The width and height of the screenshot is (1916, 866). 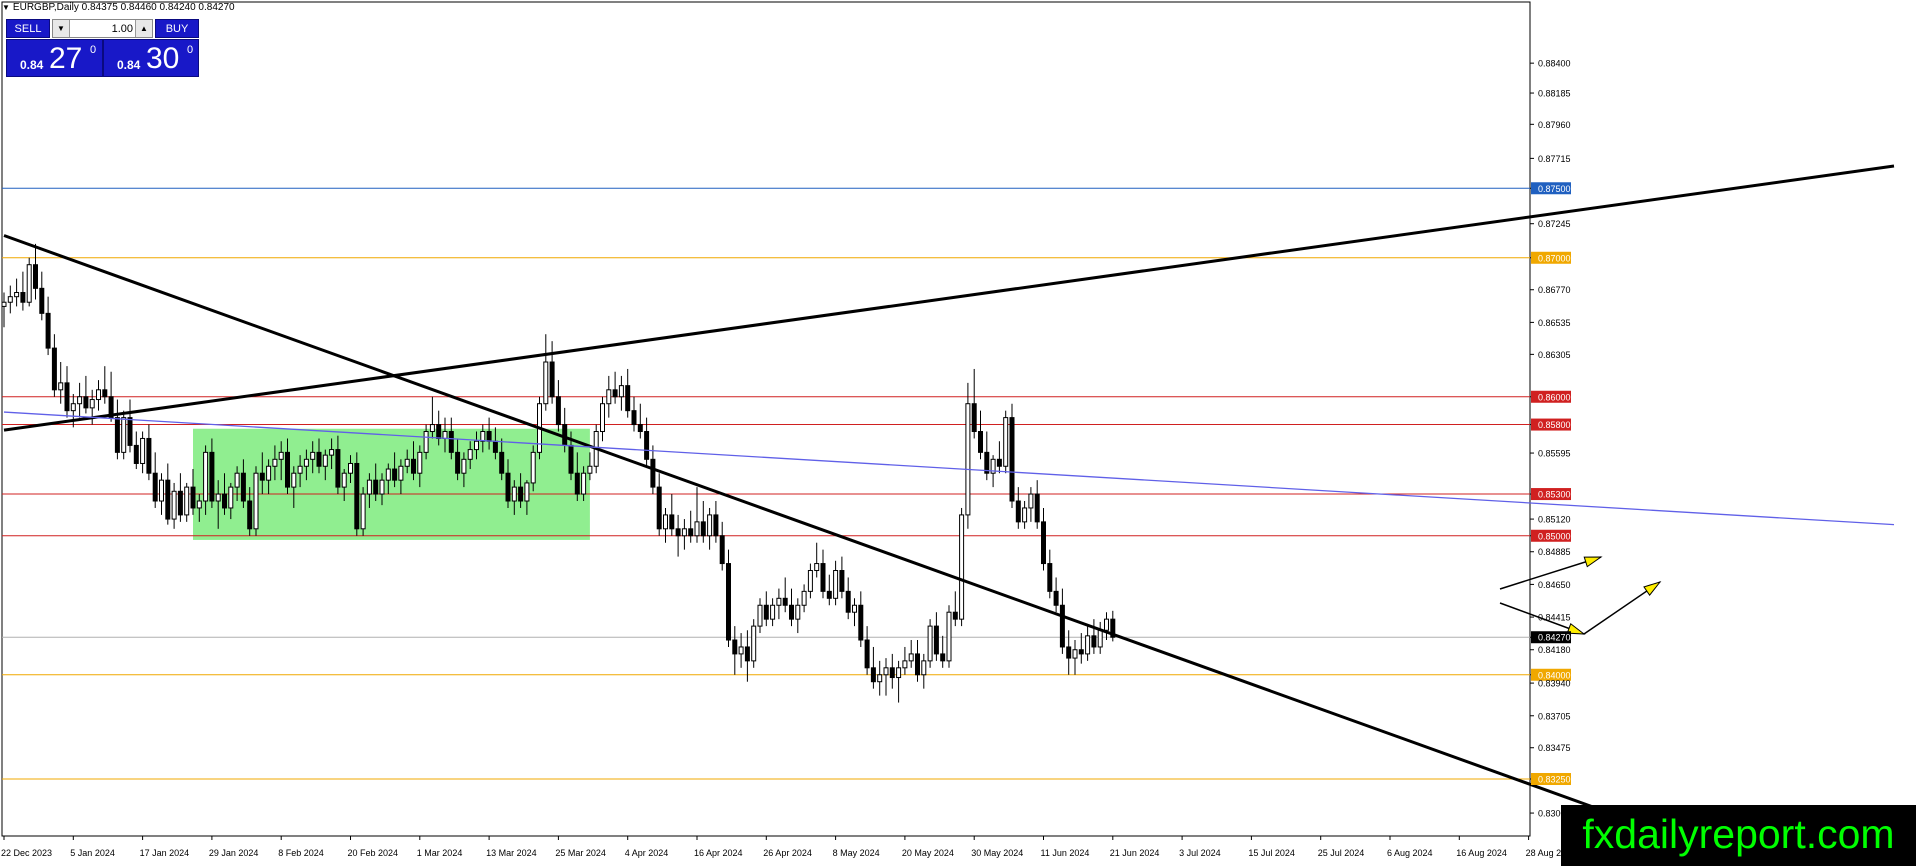 What do you see at coordinates (1554, 64) in the screenshot?
I see `y-axis-label: 0.88400` at bounding box center [1554, 64].